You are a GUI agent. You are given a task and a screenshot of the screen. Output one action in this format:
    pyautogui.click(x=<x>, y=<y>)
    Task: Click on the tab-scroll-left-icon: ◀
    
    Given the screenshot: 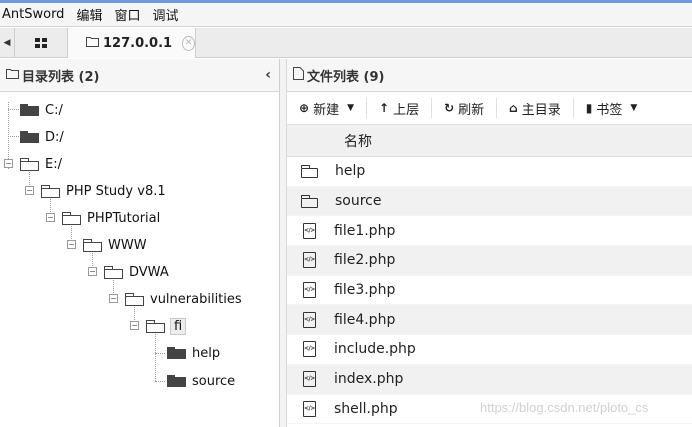 What is the action you would take?
    pyautogui.click(x=7, y=43)
    